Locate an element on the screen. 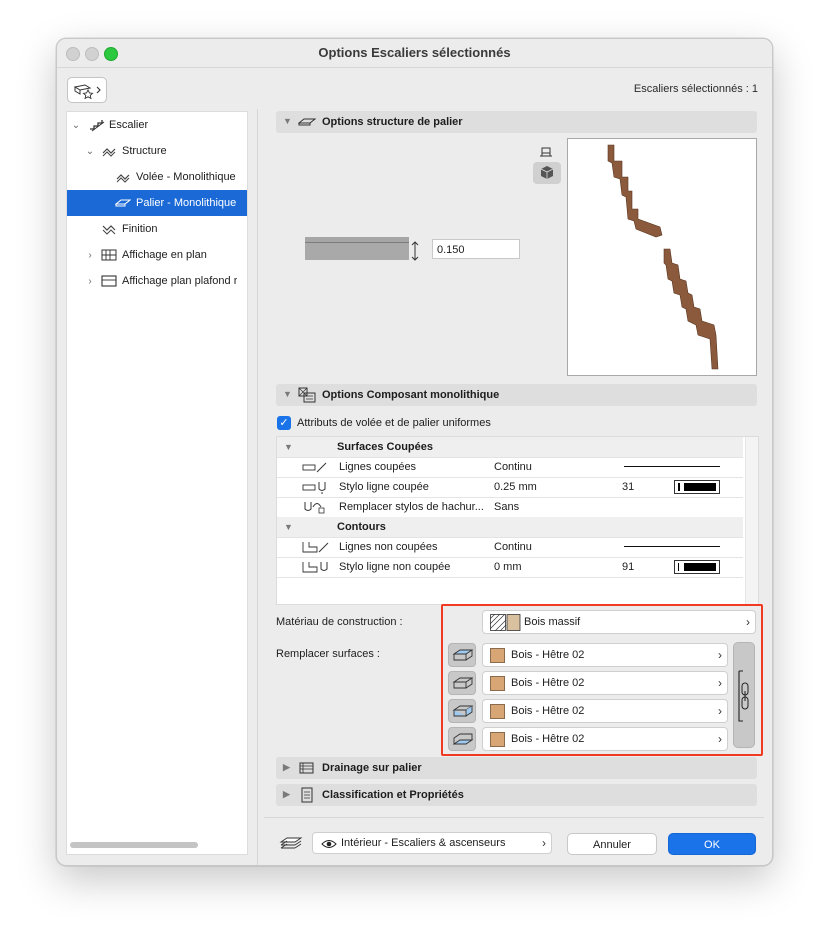  cut-line-icon is located at coordinates (314, 467).